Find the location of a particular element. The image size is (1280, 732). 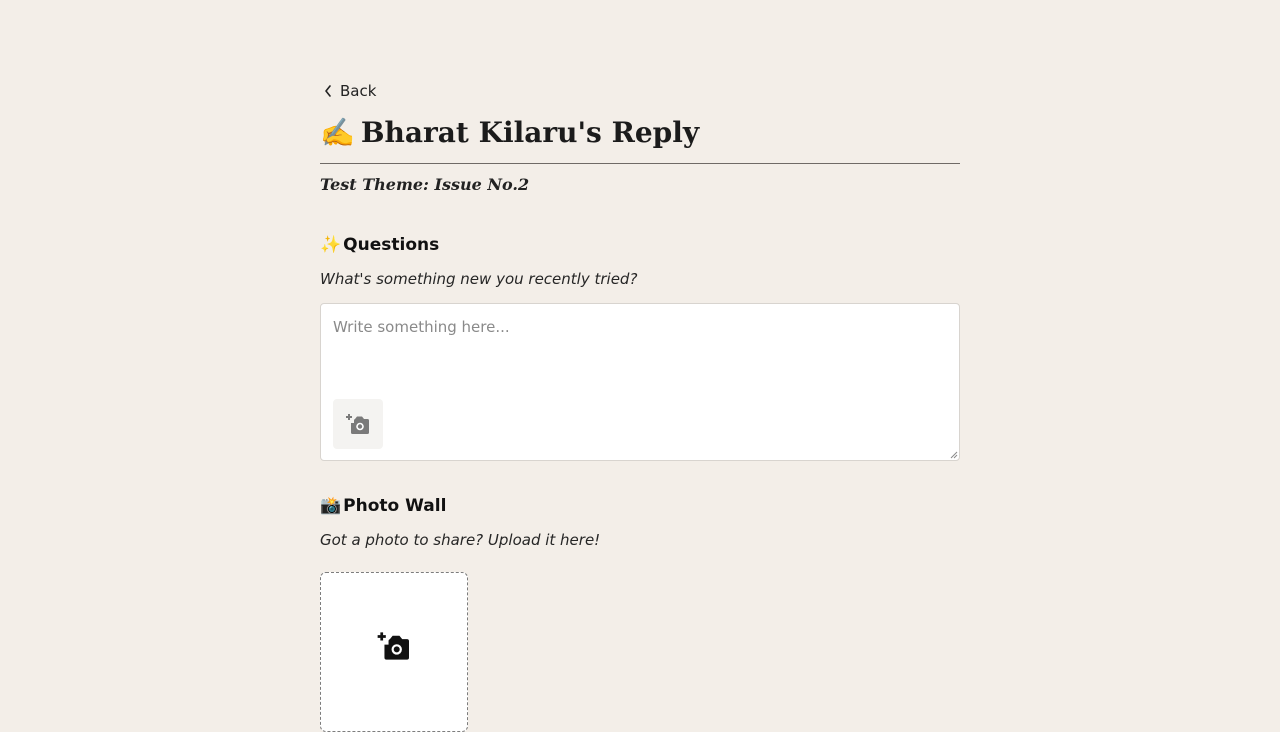

question-prompt: What's something new you recently tried? is located at coordinates (479, 279).